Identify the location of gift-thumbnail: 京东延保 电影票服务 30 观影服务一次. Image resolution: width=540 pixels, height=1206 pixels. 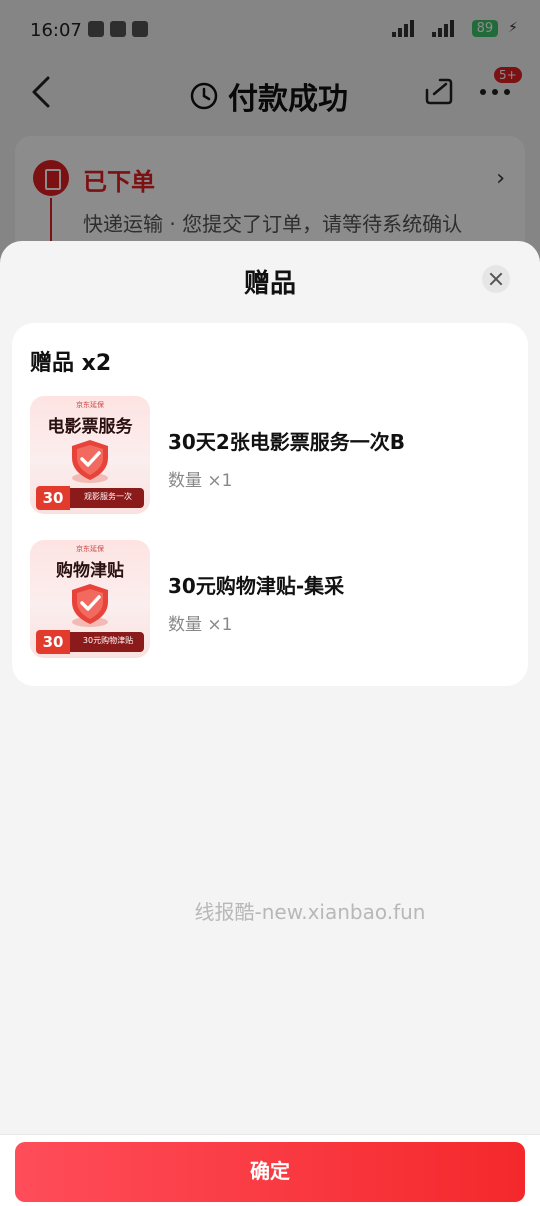
(90, 455).